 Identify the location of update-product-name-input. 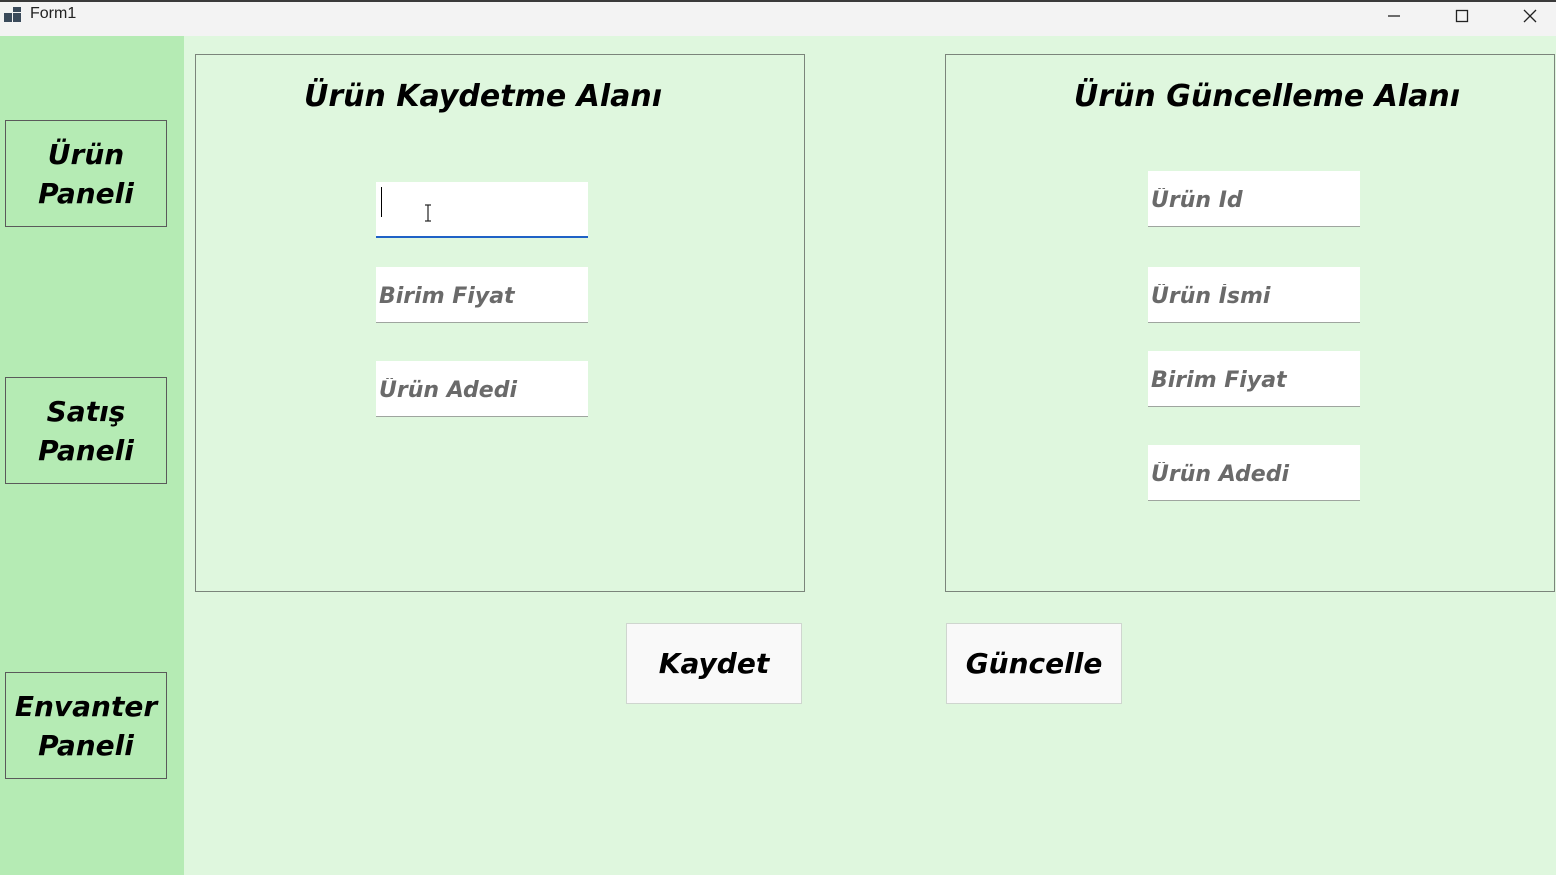
(1254, 294).